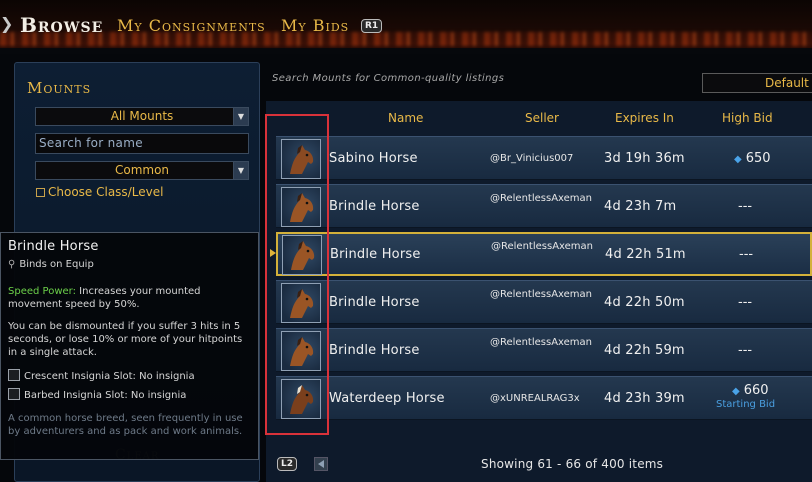  Describe the element at coordinates (315, 25) in the screenshot. I see `tab-my-bids: My Bids` at that location.